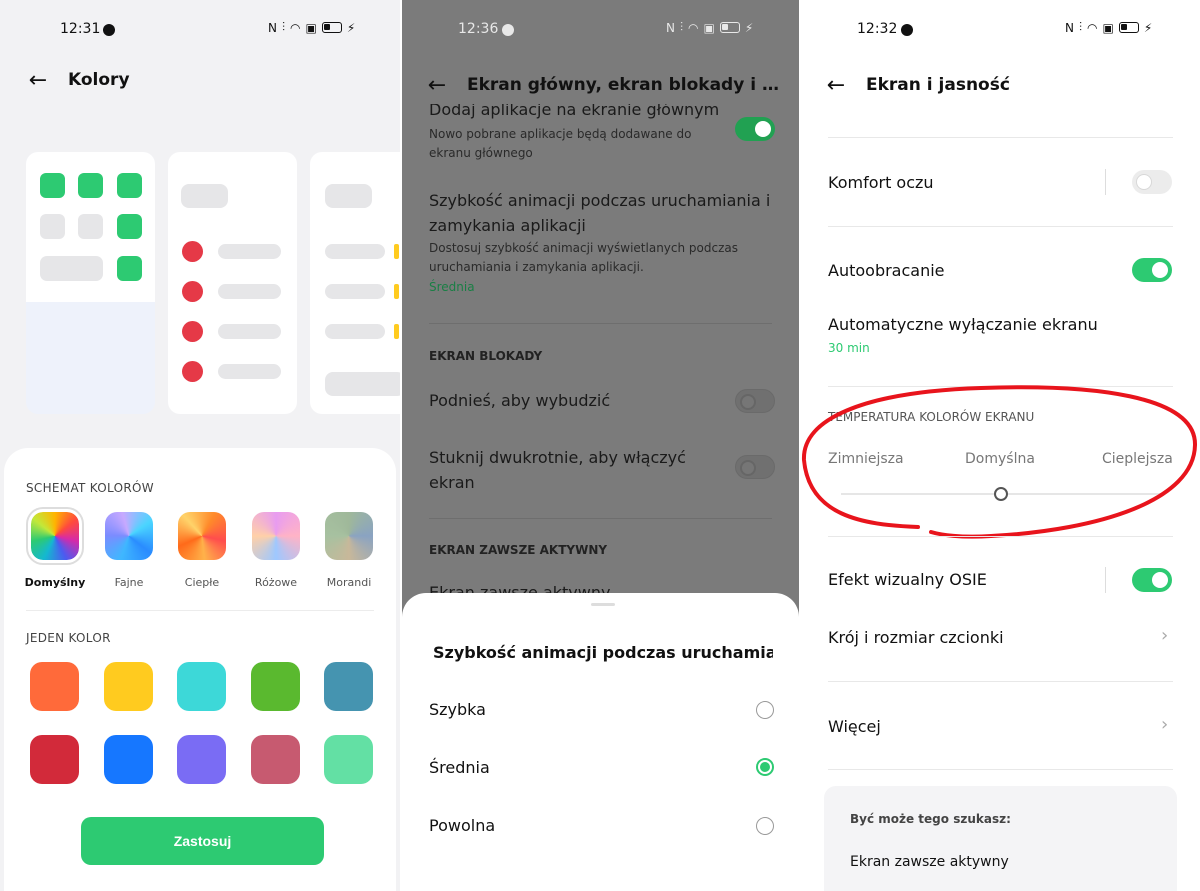 Image resolution: width=1200 pixels, height=891 pixels. Describe the element at coordinates (349, 582) in the screenshot. I see `scheme-label: Morandi` at that location.